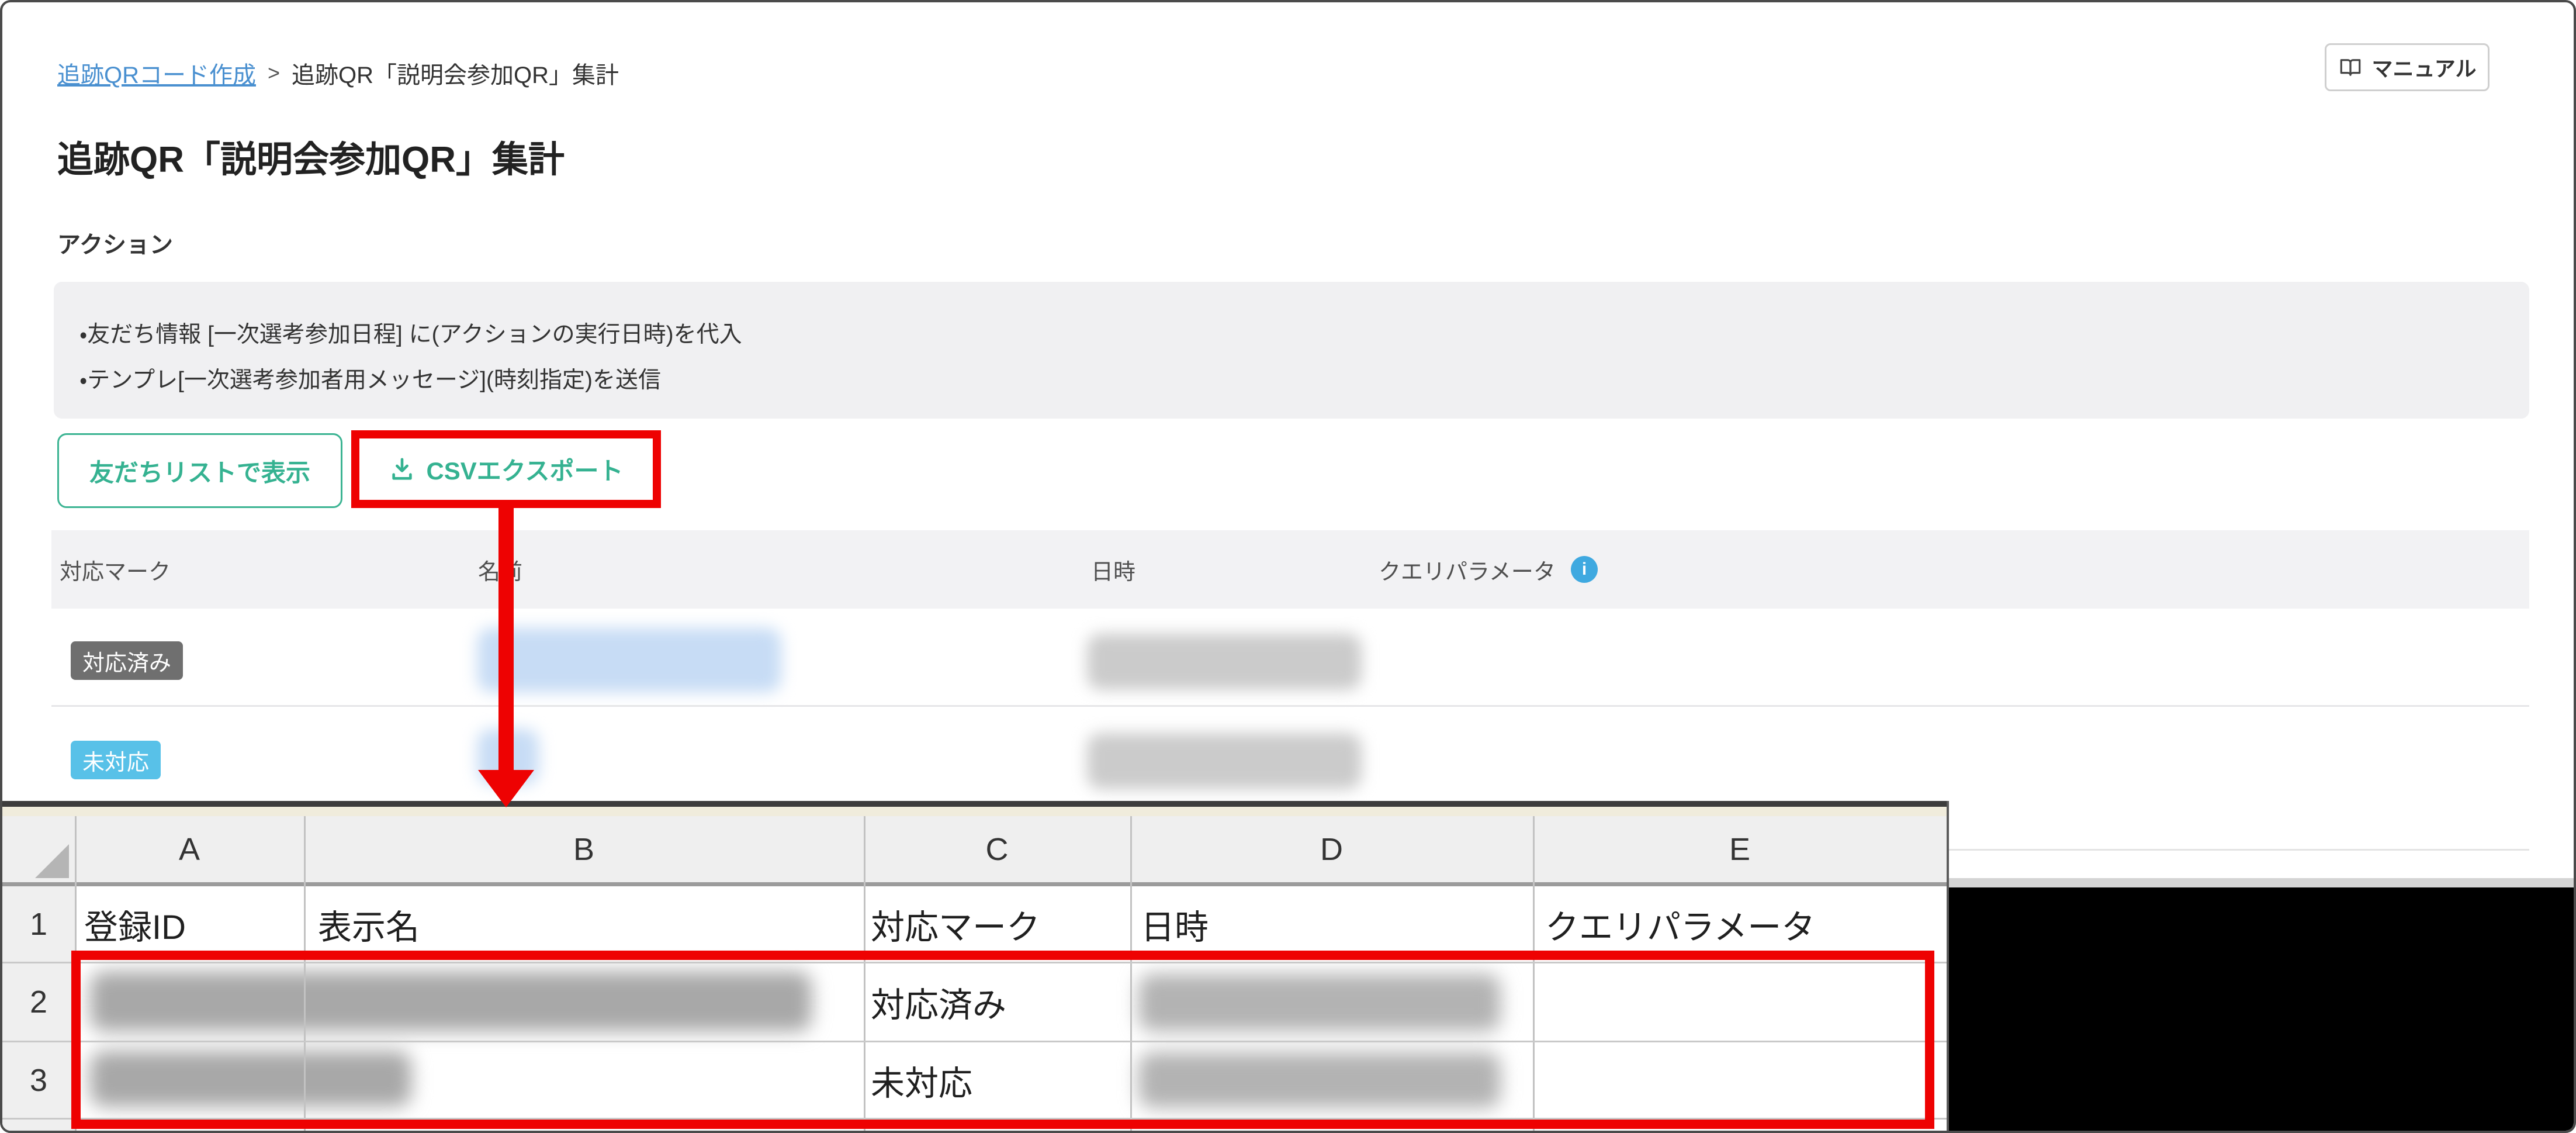 The image size is (2576, 1133). What do you see at coordinates (1224, 761) in the screenshot?
I see `redacted-datetime-row2` at bounding box center [1224, 761].